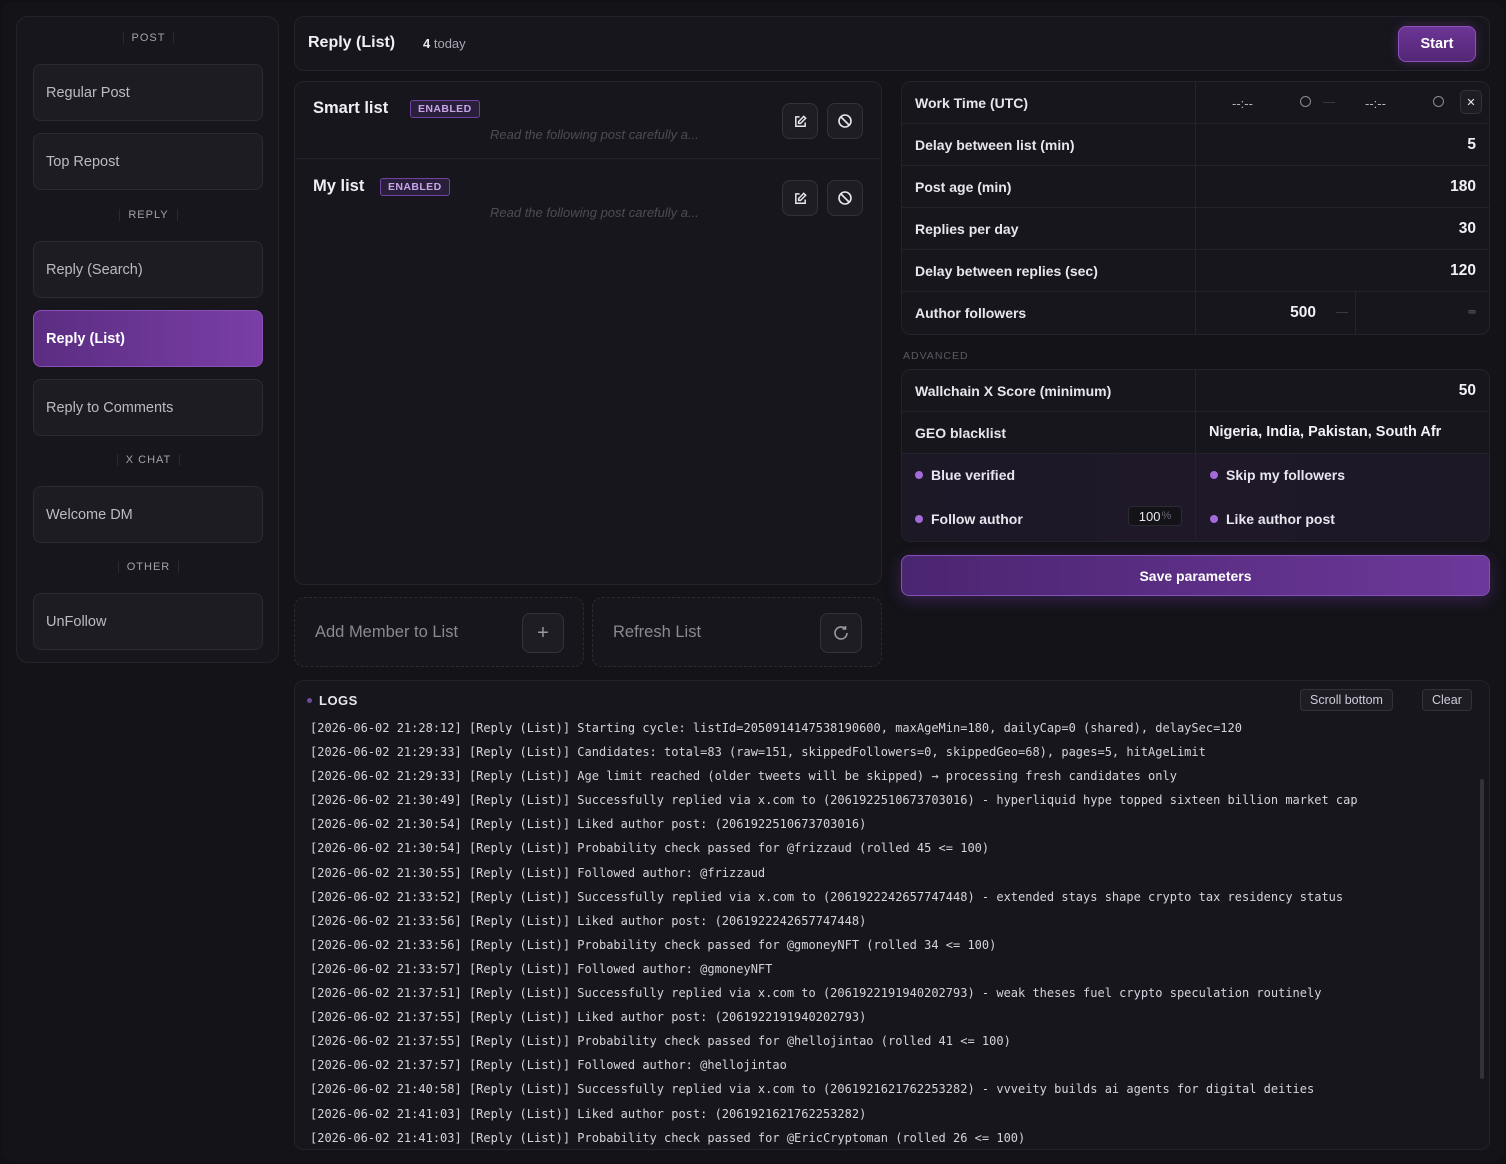  Describe the element at coordinates (961, 433) in the screenshot. I see `geo-blacklist-label: GEO blacklist` at that location.